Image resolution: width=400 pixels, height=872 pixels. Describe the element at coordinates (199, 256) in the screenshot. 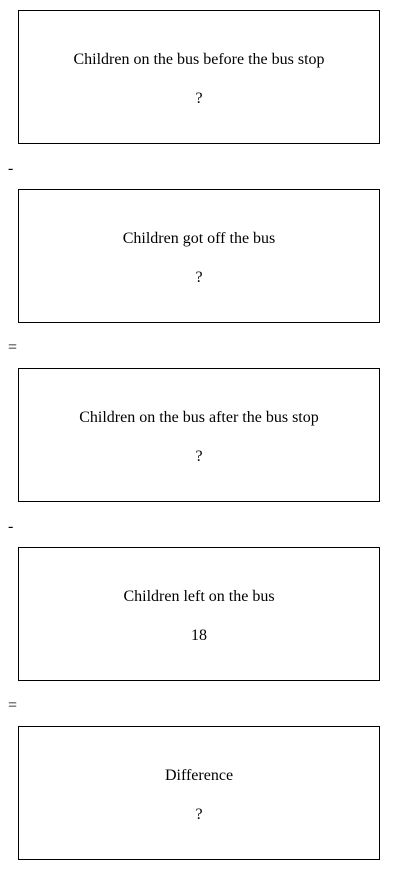

I see `box-got-off: Children got off the bus ?` at that location.